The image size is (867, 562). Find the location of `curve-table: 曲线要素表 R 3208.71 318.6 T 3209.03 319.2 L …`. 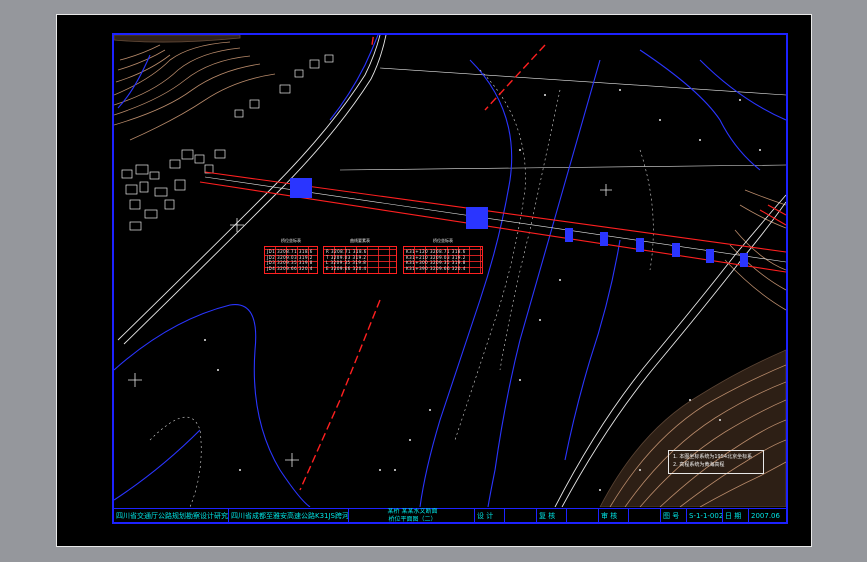

curve-table: 曲线要素表 R 3208.71 318.6 T 3209.03 319.2 L … is located at coordinates (360, 256).